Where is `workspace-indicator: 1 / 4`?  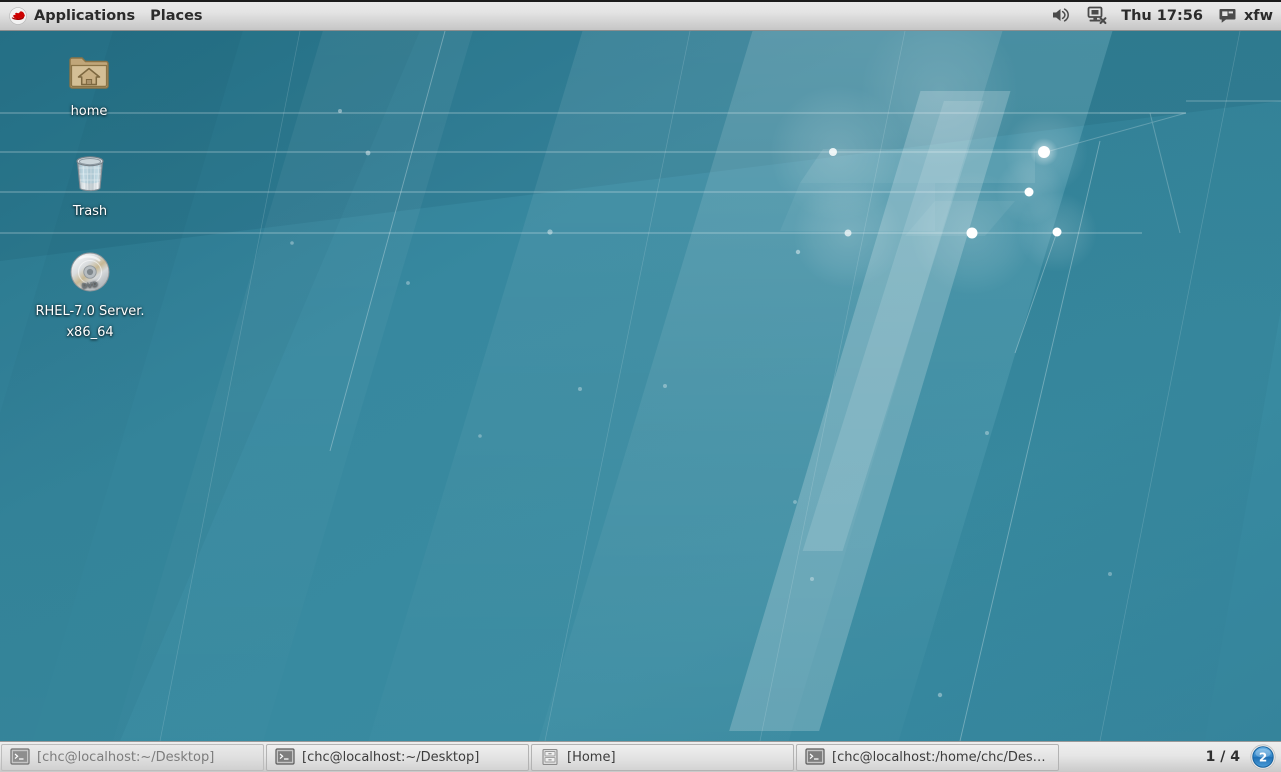 workspace-indicator: 1 / 4 is located at coordinates (1228, 757).